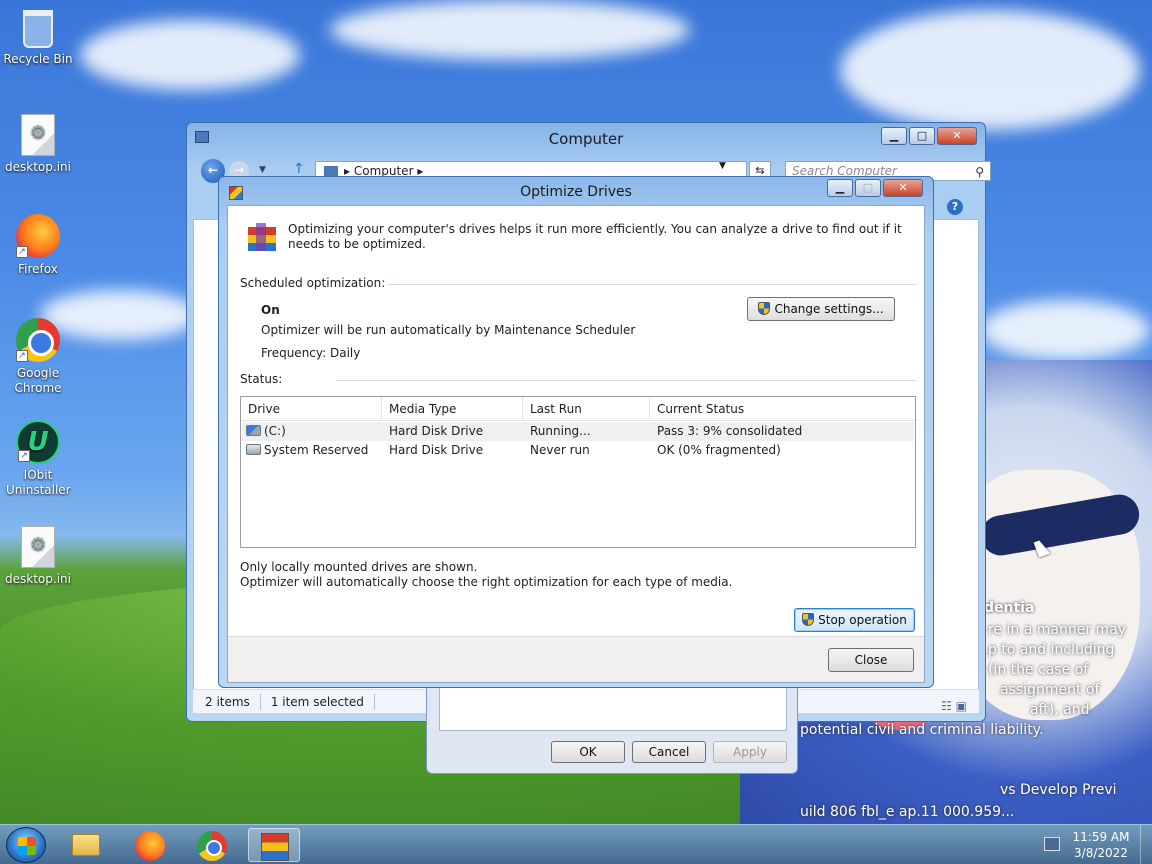  What do you see at coordinates (38, 29) in the screenshot?
I see `recycle-bin-icon` at bounding box center [38, 29].